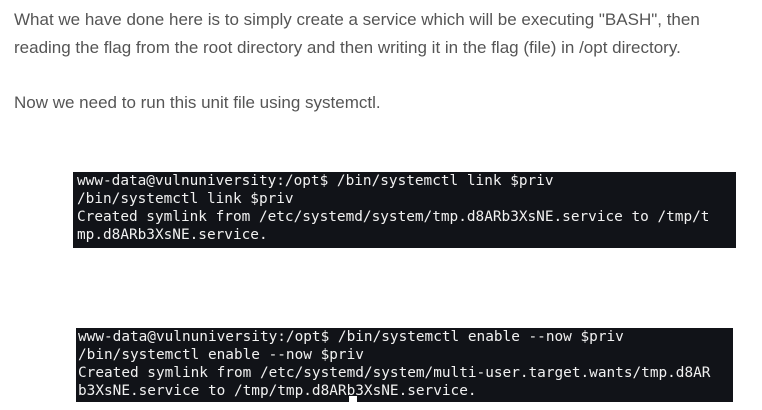 The image size is (762, 410). What do you see at coordinates (221, 355) in the screenshot?
I see `terminal-line-echo: /bin/systemctl enable --now $priv` at bounding box center [221, 355].